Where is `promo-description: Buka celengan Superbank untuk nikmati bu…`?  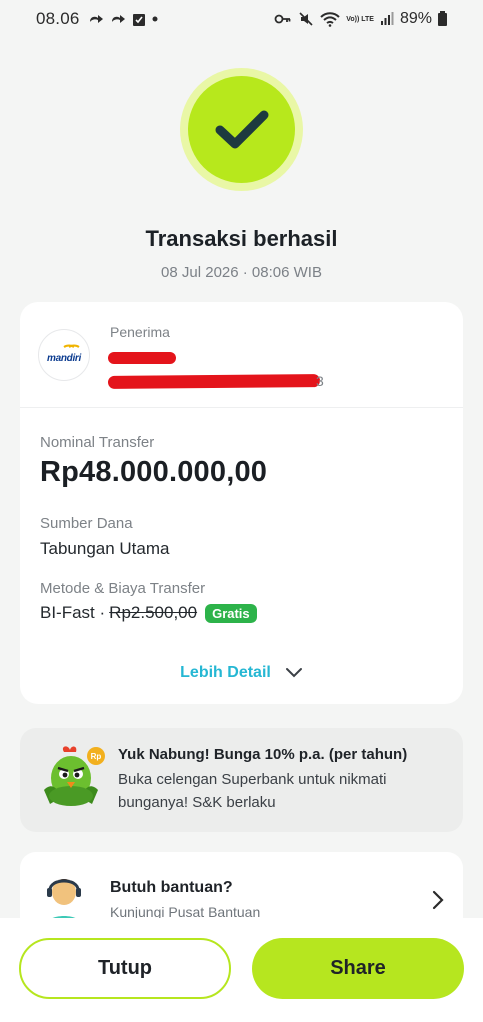 promo-description: Buka celengan Superbank untuk nikmati bu… is located at coordinates (252, 791).